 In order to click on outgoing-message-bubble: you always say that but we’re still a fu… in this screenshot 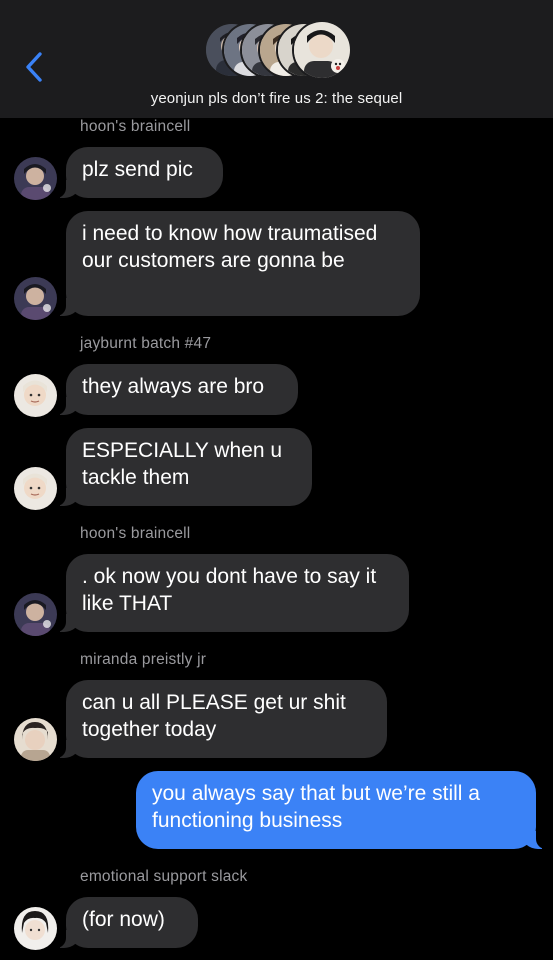, I will do `click(341, 810)`.